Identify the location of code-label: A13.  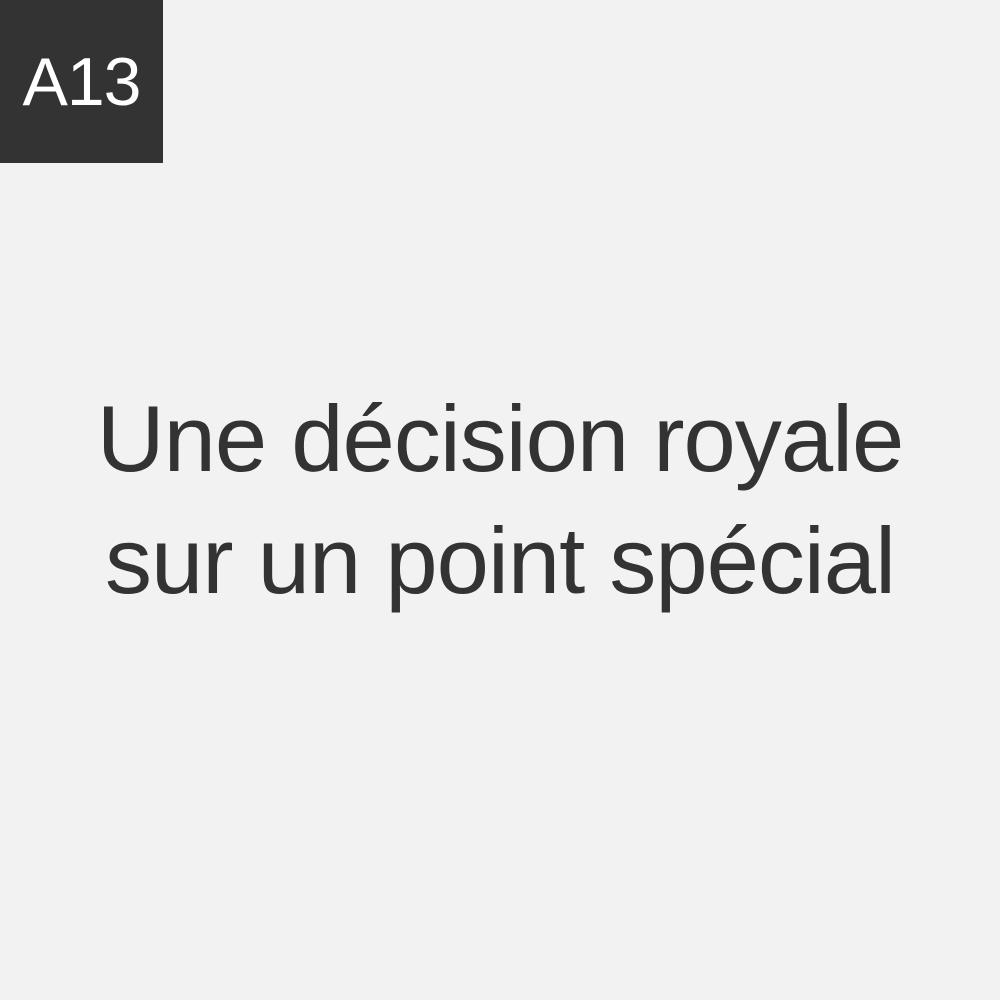
(82, 81).